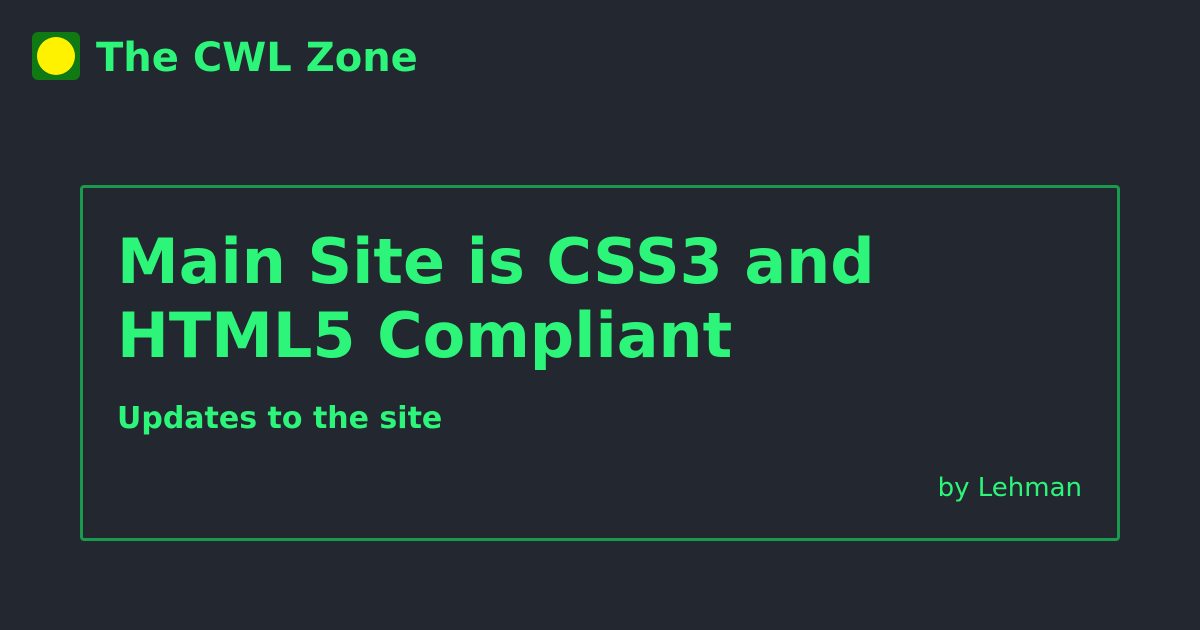 Image resolution: width=1200 pixels, height=630 pixels. I want to click on post-title: Main Site is CSS3 and HTML5 Compliant, so click(496, 298).